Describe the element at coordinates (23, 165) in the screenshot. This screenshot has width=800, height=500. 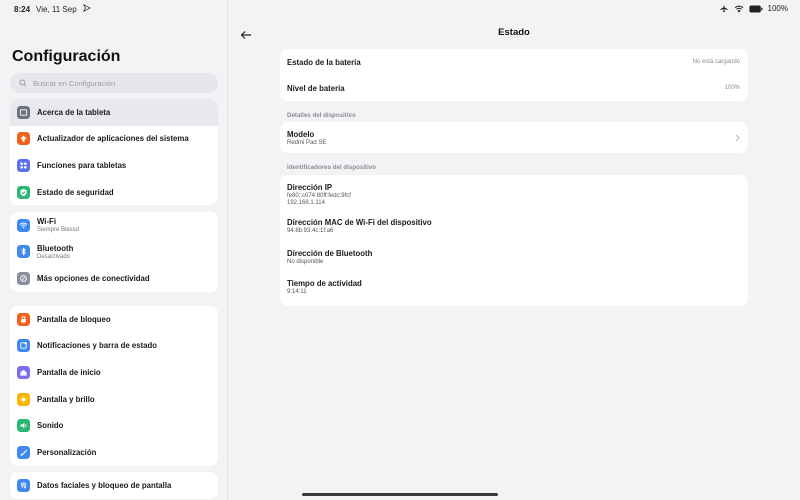
I see `grid-icon` at that location.